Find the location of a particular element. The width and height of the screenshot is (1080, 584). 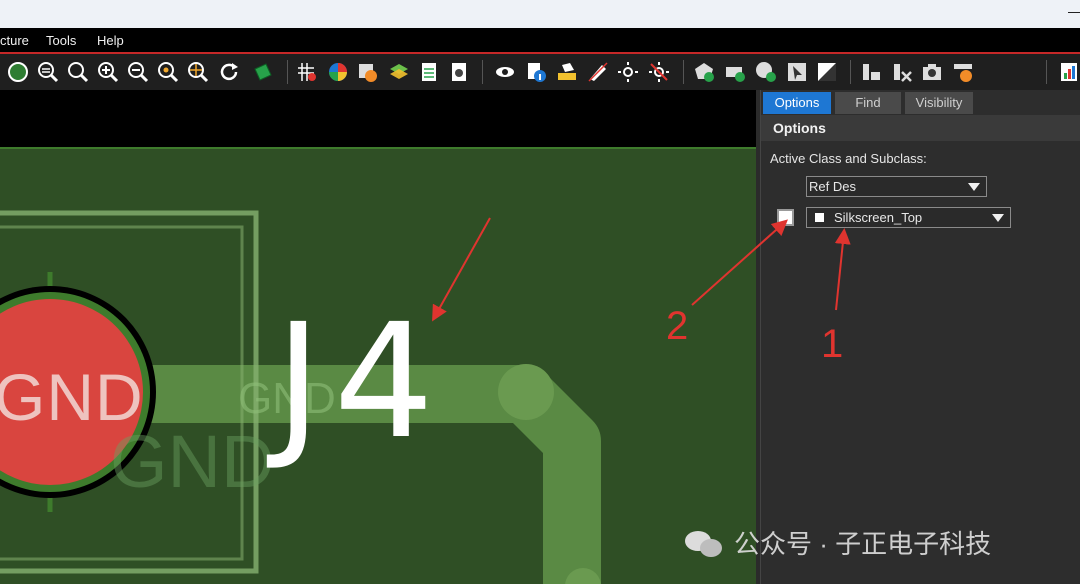

zoom-world-icon is located at coordinates (168, 72).